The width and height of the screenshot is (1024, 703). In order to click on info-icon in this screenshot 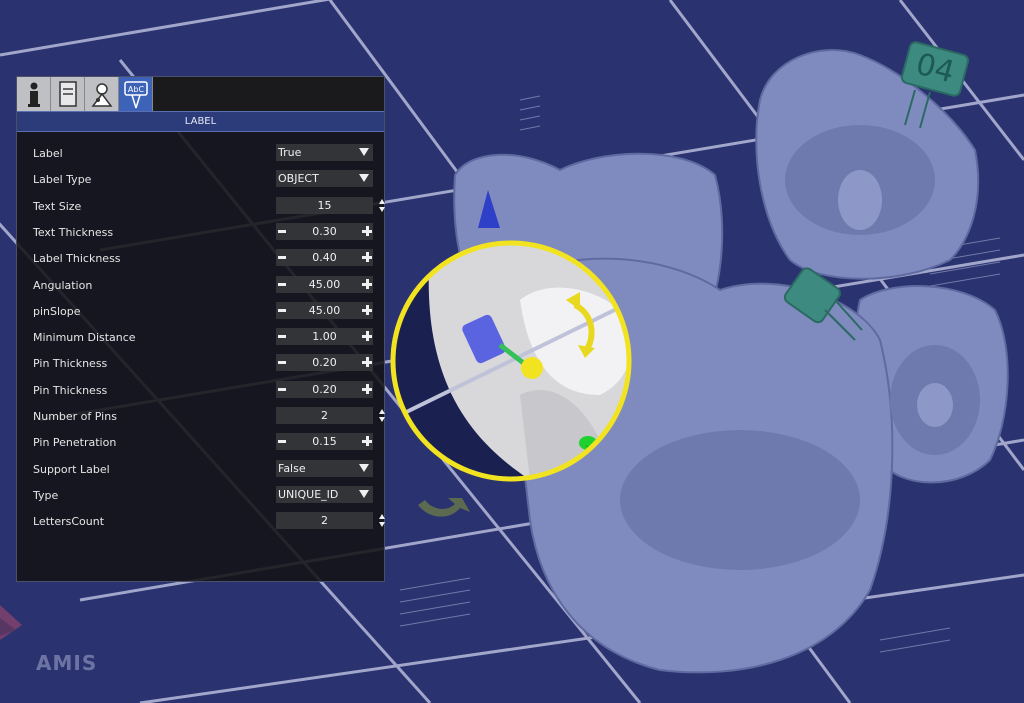, I will do `click(34, 94)`.